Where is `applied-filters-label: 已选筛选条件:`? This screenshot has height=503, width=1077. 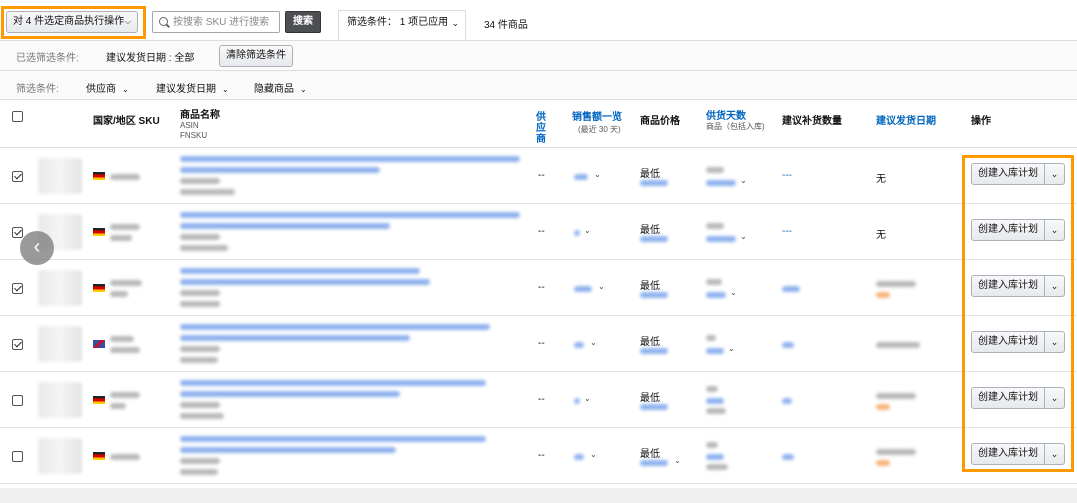
applied-filters-label: 已选筛选条件: is located at coordinates (47, 58).